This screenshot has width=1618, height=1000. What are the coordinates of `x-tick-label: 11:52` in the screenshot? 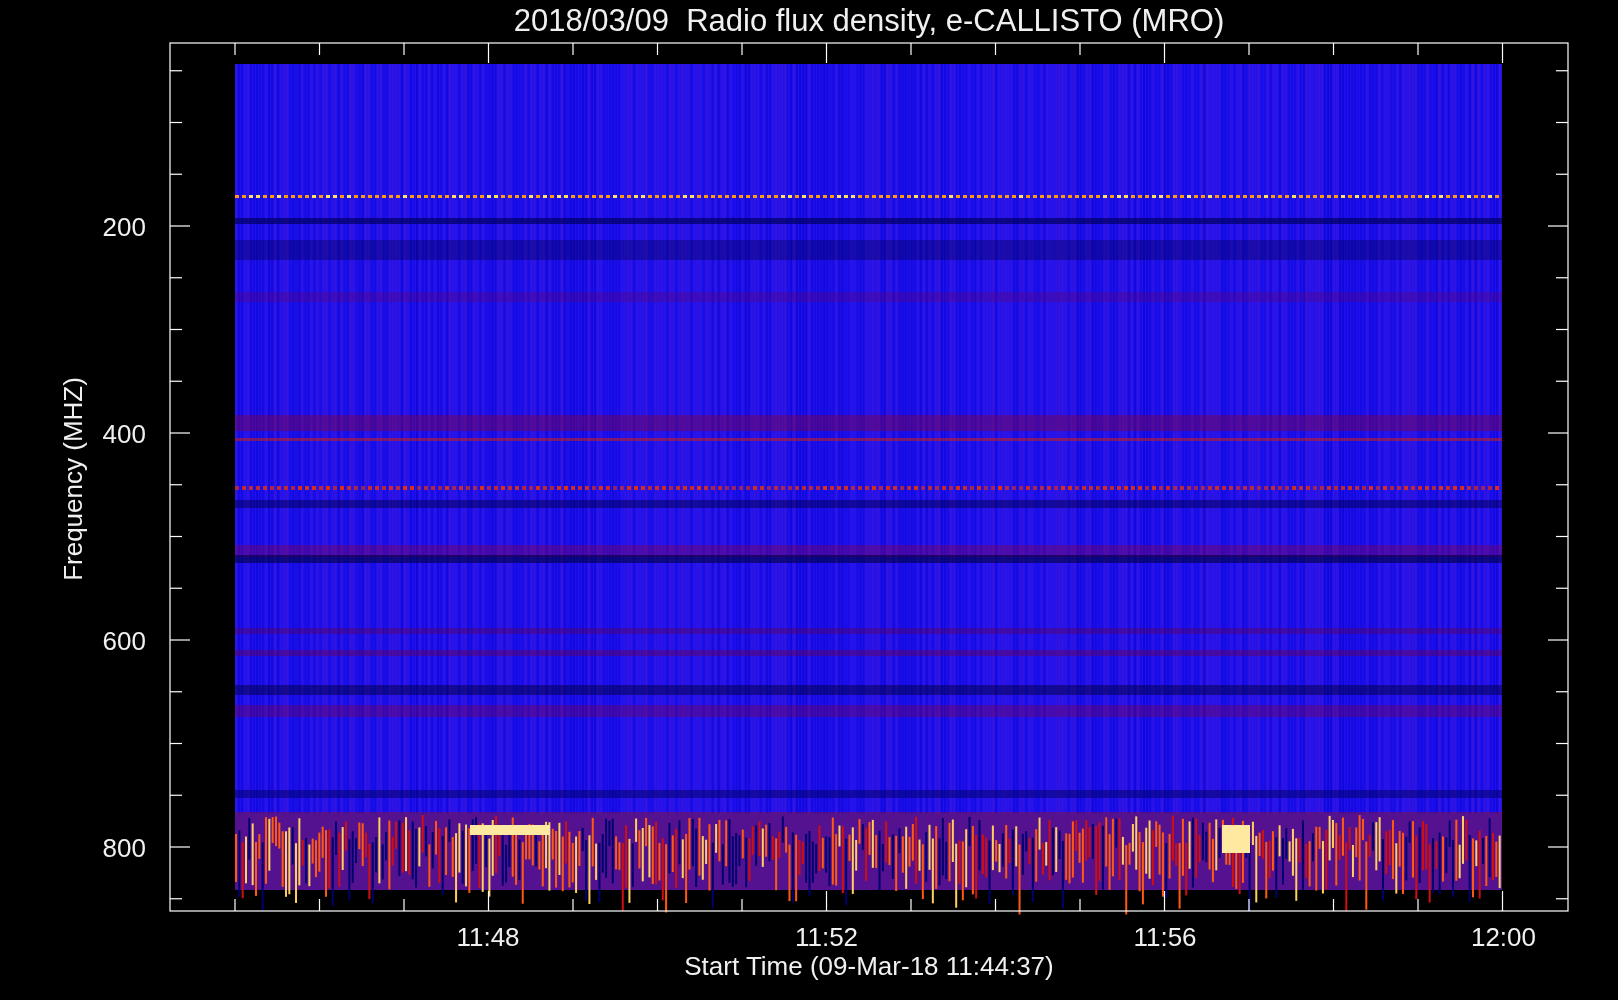 It's located at (826, 937).